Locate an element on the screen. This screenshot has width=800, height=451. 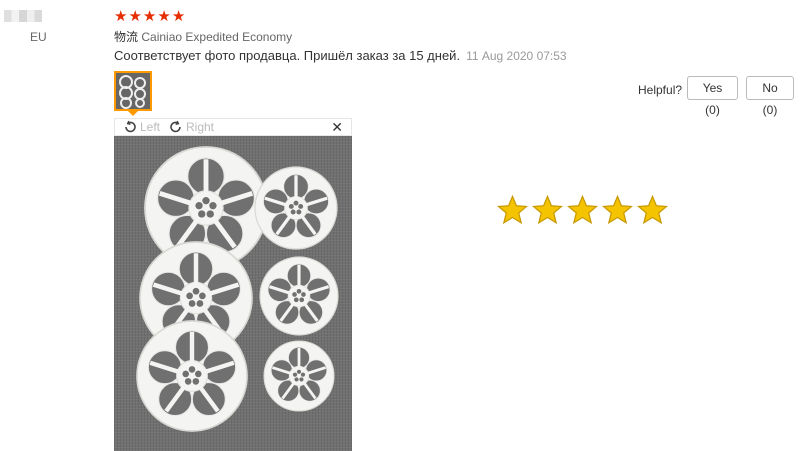
close-icon: ✕ is located at coordinates (337, 127).